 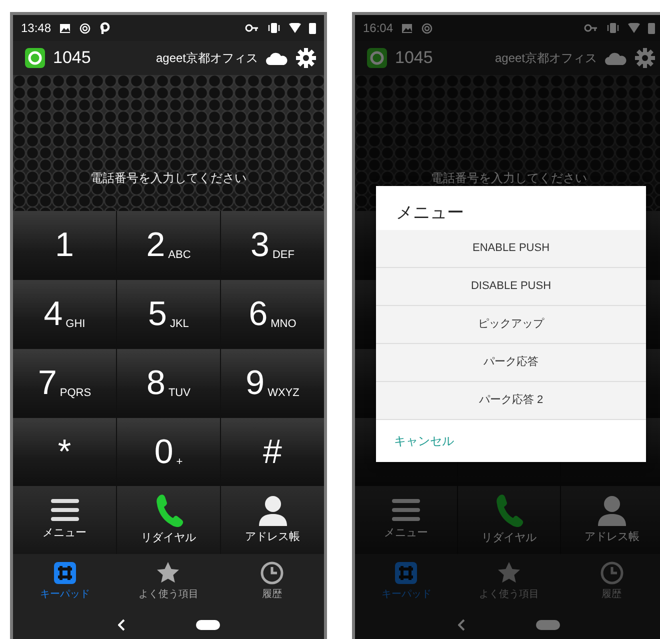 I want to click on menu-icon, so click(x=406, y=510).